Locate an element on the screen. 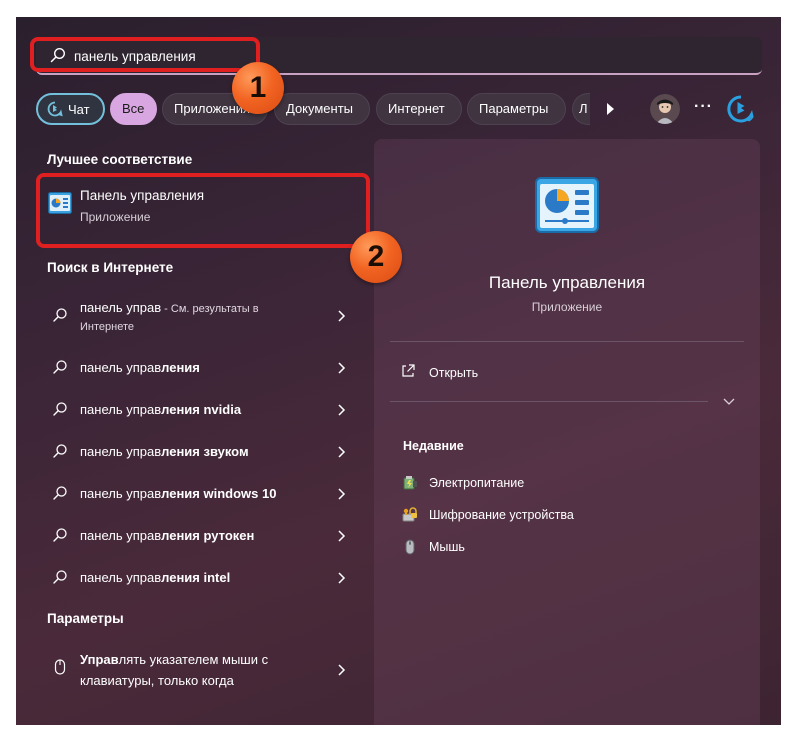 The image size is (797, 741). web-result-bold: ления nvidia is located at coordinates (201, 409).